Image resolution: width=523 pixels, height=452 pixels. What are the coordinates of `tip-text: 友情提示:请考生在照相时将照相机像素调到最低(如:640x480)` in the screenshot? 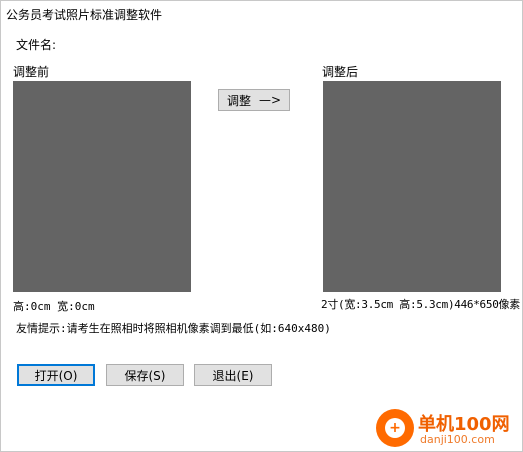 It's located at (173, 328).